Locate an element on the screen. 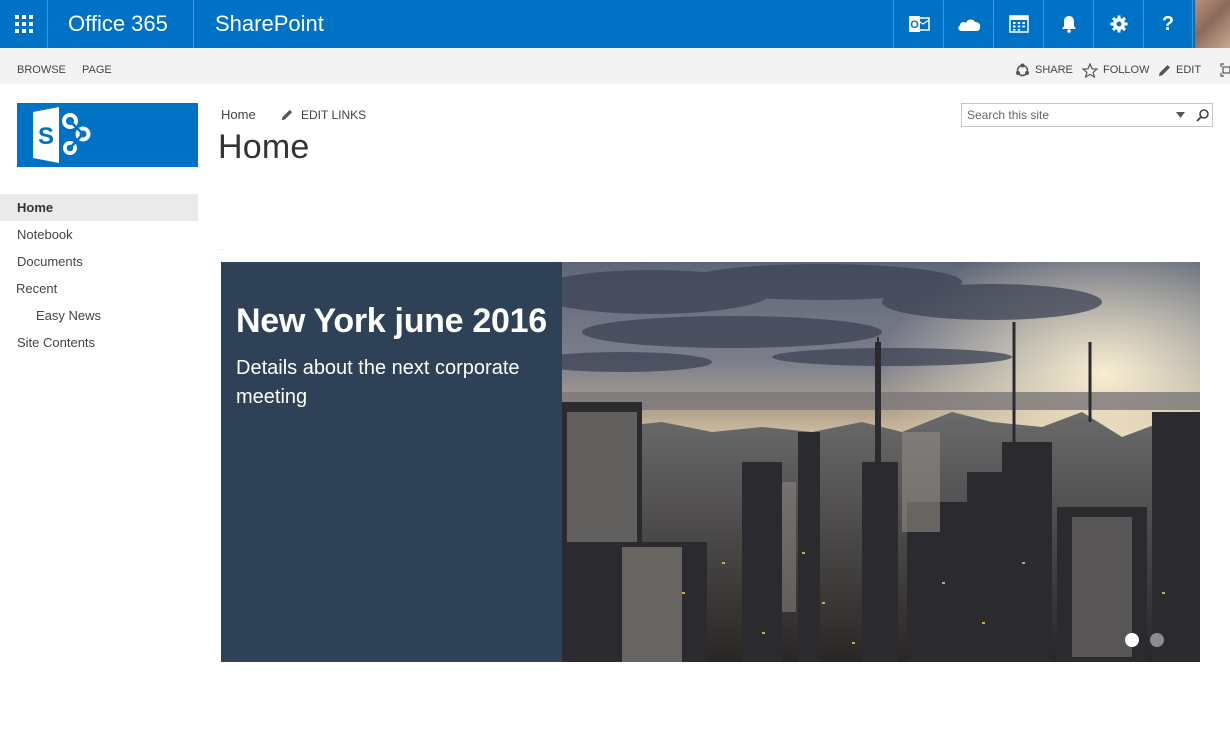 Image resolution: width=1230 pixels, height=752 pixels. help-icon: ? is located at coordinates (1168, 23).